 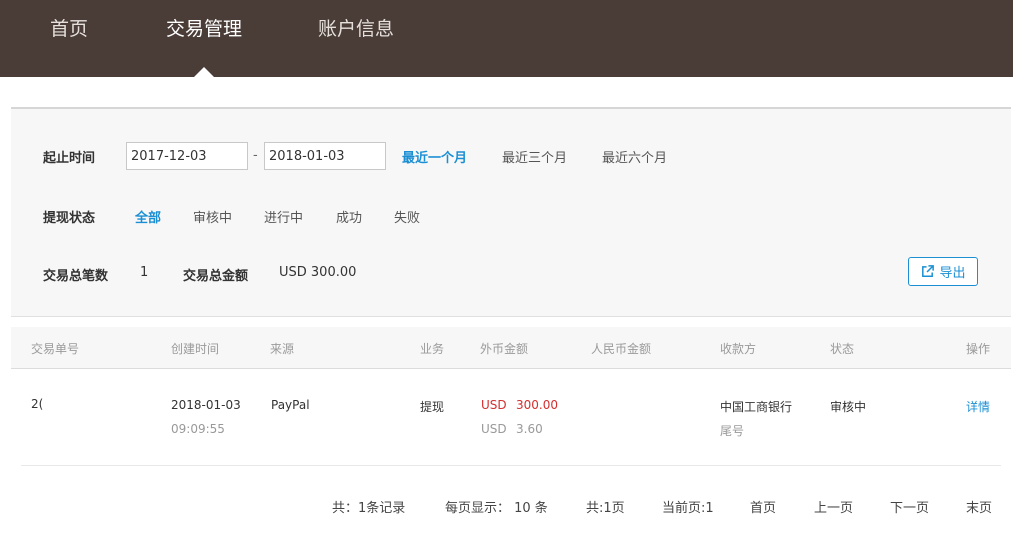 I want to click on fx-currency: USD, so click(x=494, y=405).